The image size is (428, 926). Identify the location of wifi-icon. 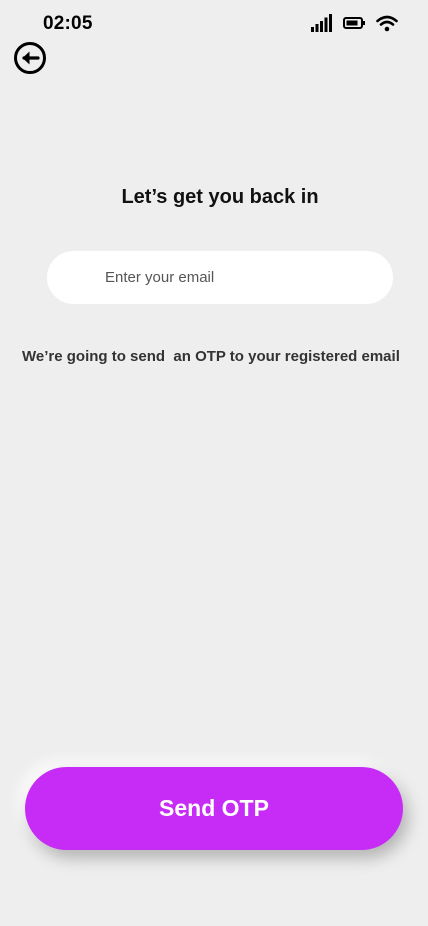
(387, 23).